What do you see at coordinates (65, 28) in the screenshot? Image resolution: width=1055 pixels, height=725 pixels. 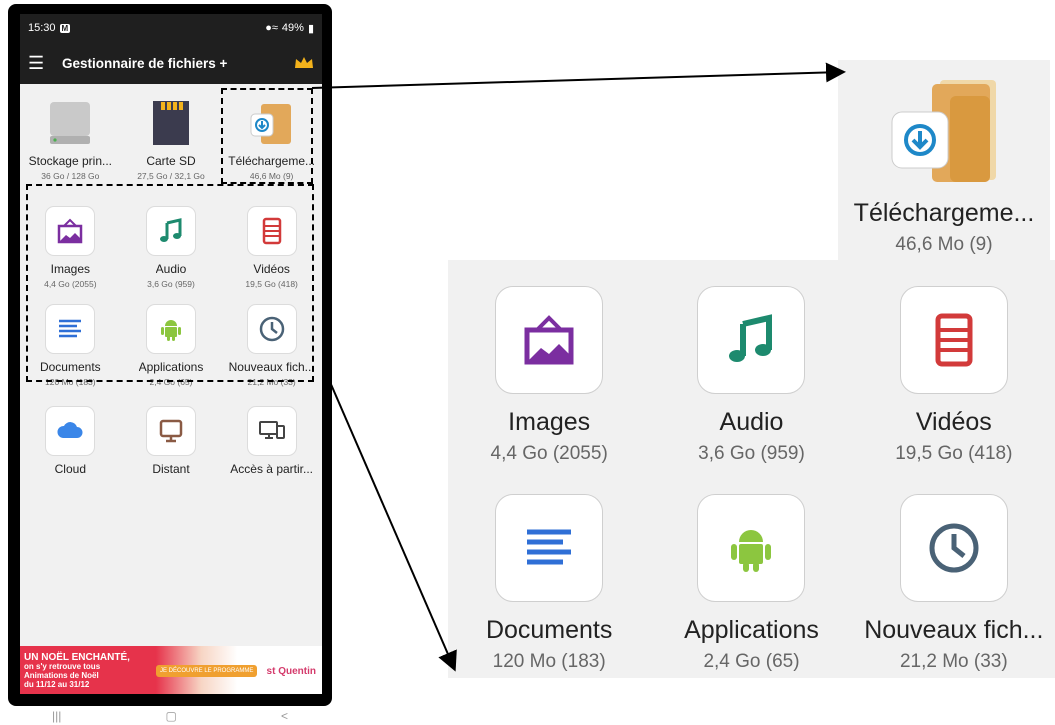 I see `notification-icon: M` at bounding box center [65, 28].